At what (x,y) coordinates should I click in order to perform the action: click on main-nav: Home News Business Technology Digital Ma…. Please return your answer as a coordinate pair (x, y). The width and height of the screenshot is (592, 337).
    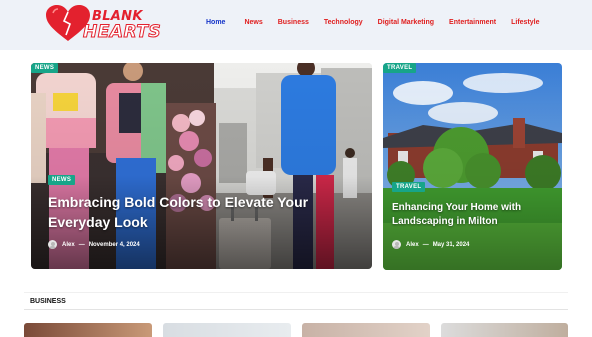
    Looking at the image, I should click on (373, 22).